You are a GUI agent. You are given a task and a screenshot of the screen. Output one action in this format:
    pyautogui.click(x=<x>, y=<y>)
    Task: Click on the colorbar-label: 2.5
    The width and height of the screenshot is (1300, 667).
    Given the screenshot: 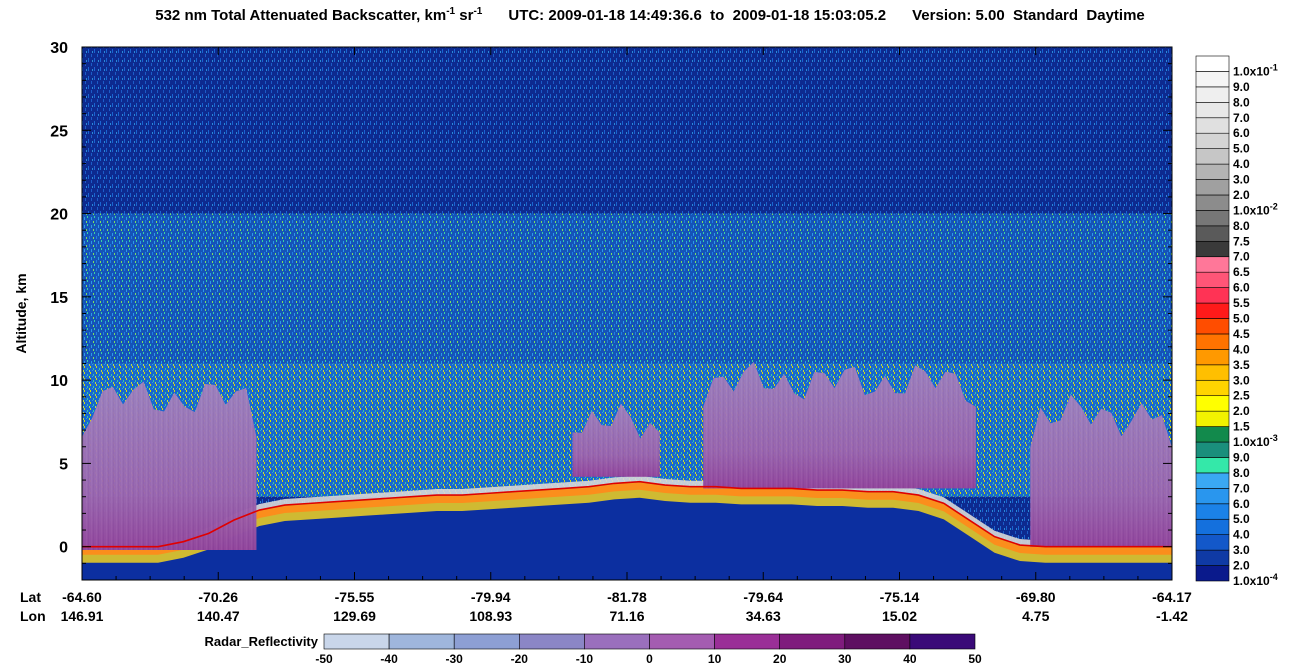 What is the action you would take?
    pyautogui.click(x=1241, y=396)
    